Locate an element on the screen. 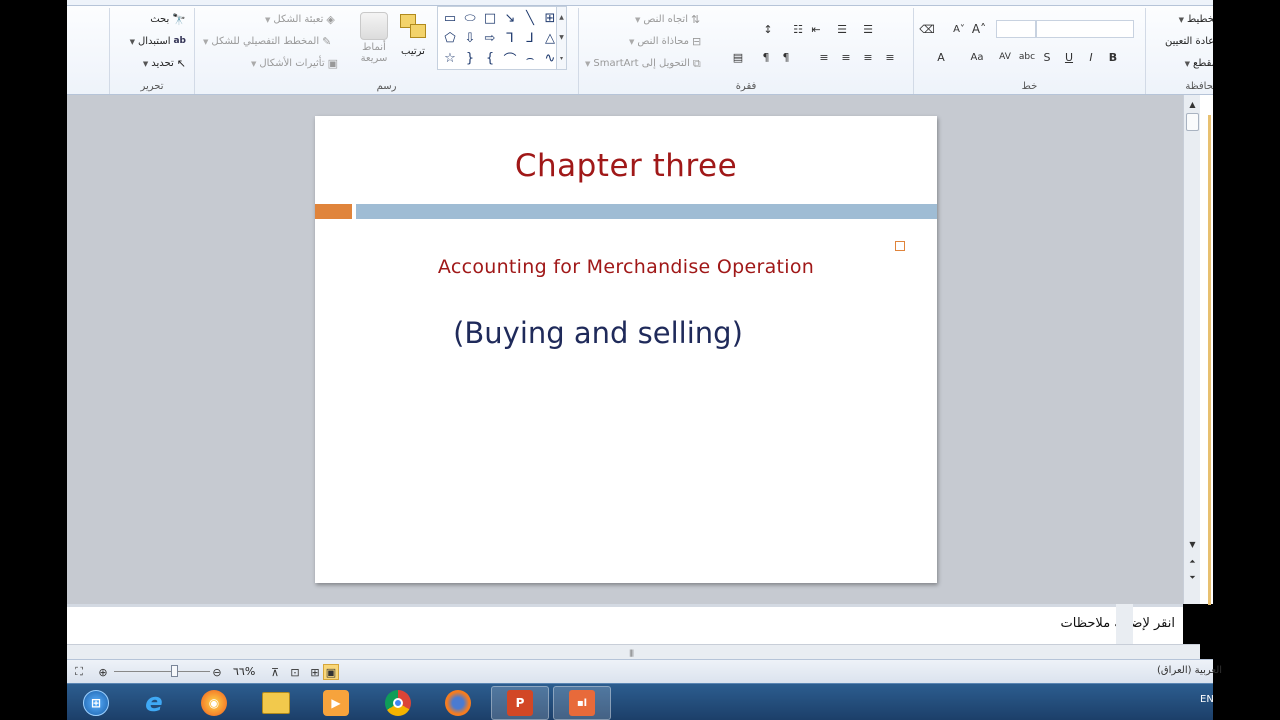  reset-button: إعادة التعيين is located at coordinates (1189, 41).